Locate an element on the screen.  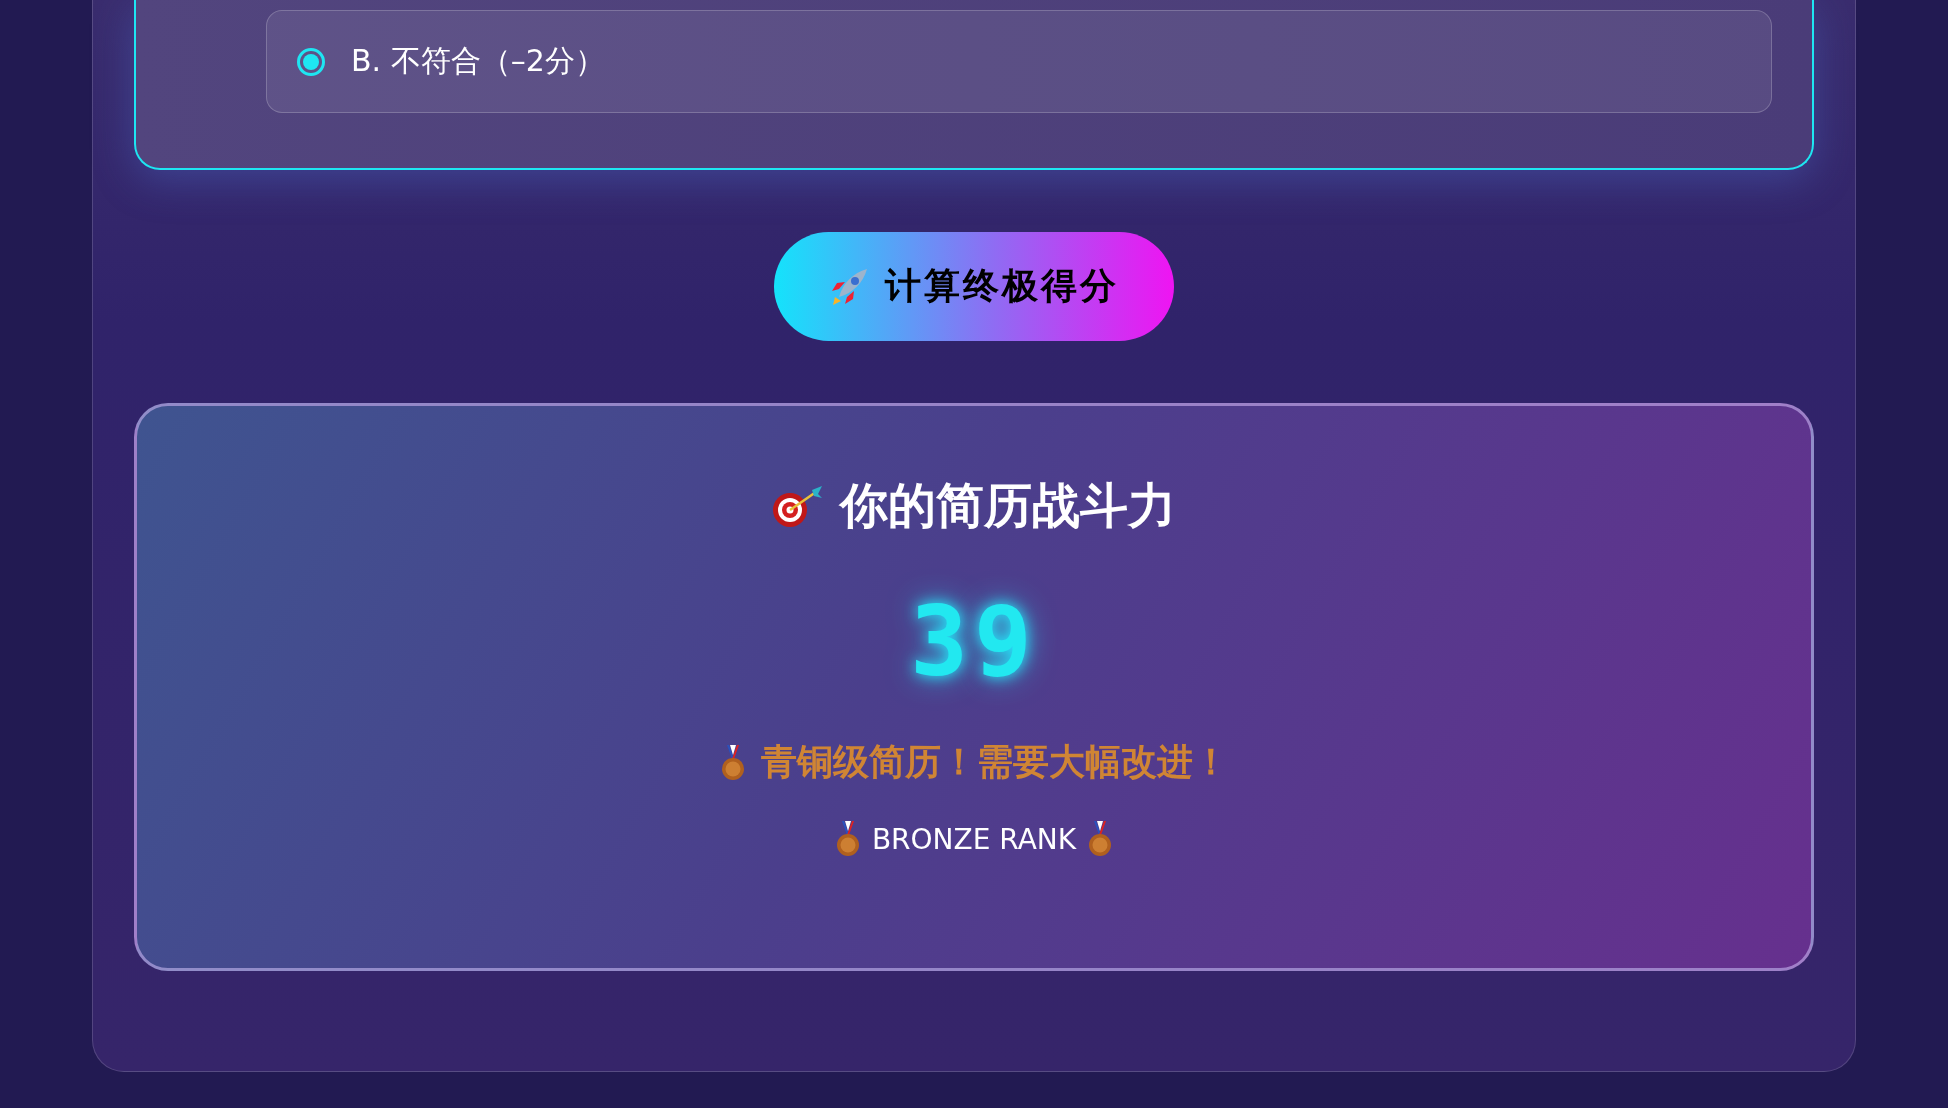
score-value: 39 is located at coordinates (974, 642).